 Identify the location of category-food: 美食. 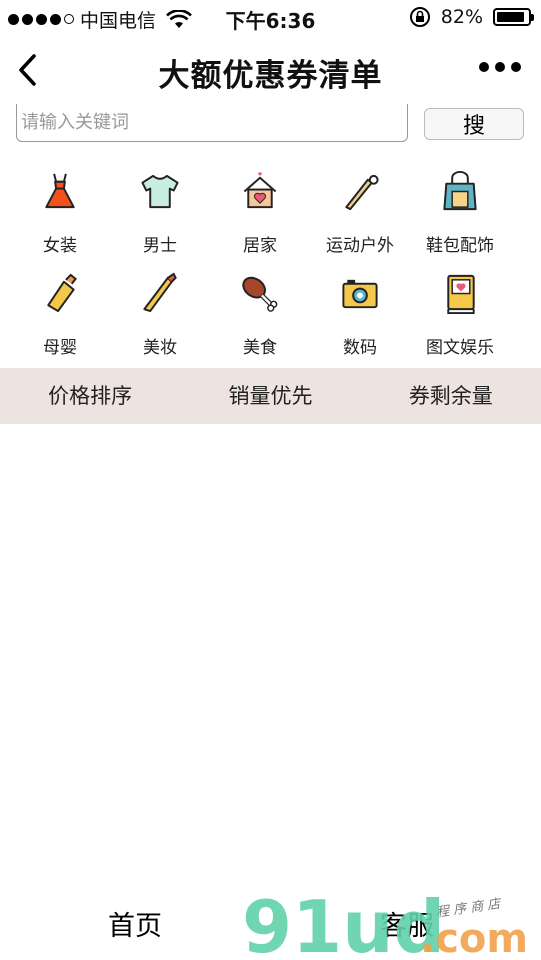
(260, 312).